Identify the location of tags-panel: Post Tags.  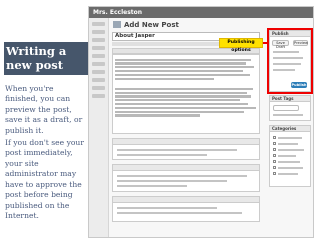
(290, 108).